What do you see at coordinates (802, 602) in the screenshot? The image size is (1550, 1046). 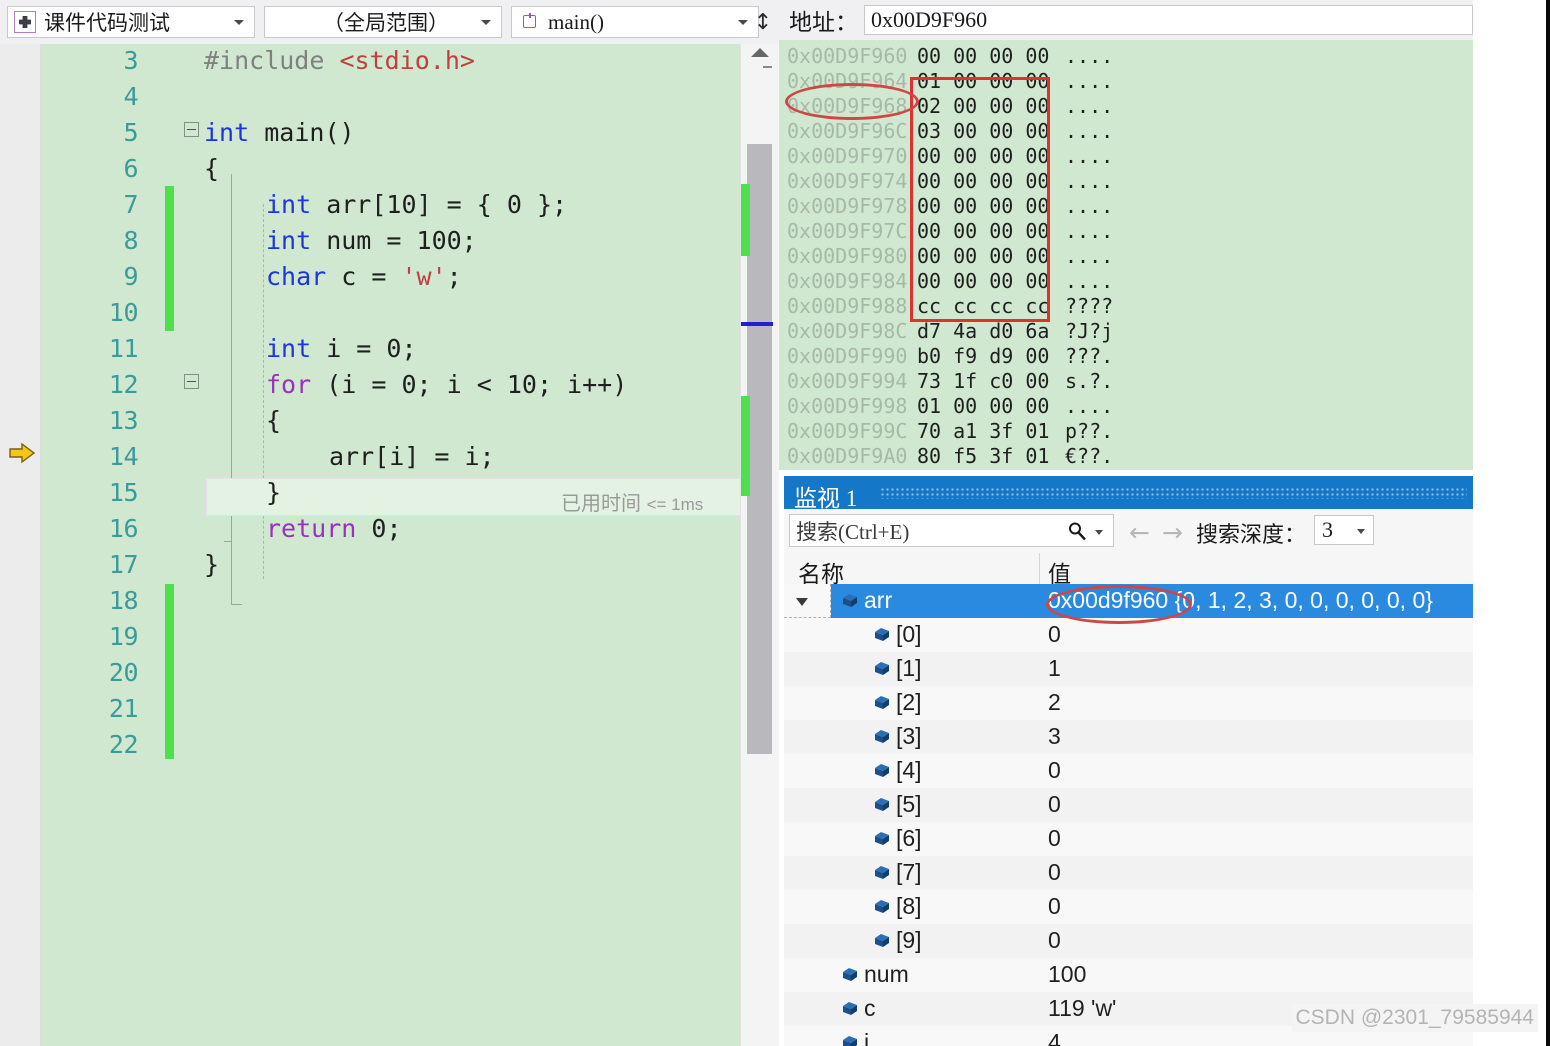 I see `chevron-expand-icon` at bounding box center [802, 602].